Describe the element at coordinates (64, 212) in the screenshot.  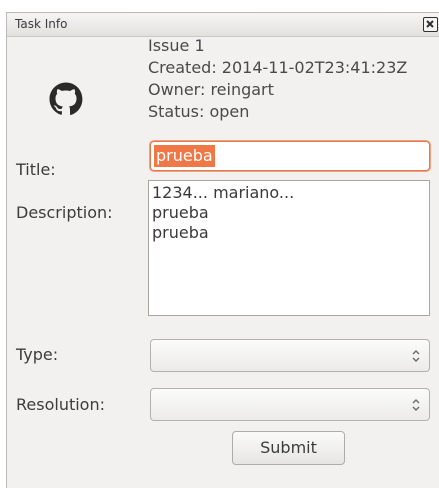
I see `description-label: Description:` at that location.